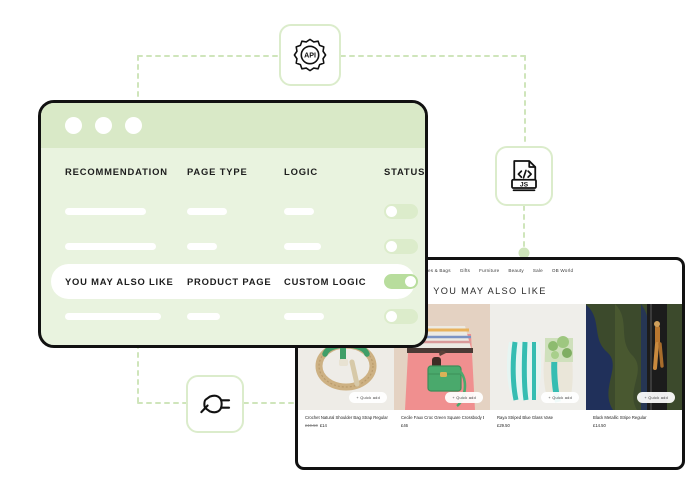  What do you see at coordinates (524, 185) in the screenshot?
I see `js-node-label: JS` at bounding box center [524, 185].